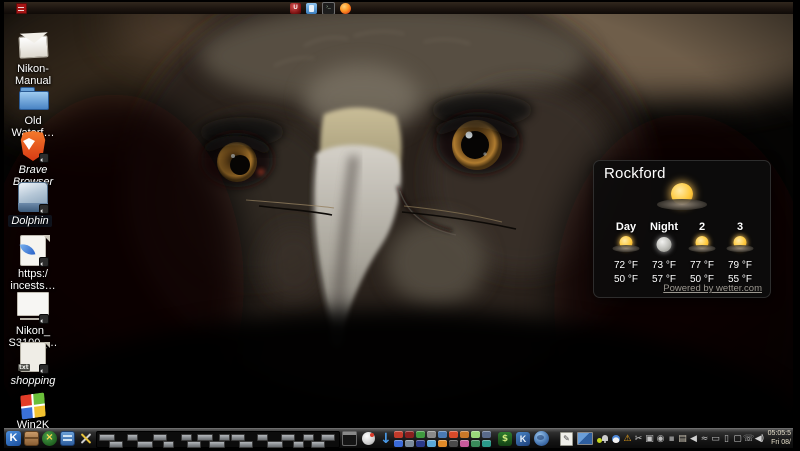 This screenshot has width=800, height=451. I want to click on panel-menu-icon, so click(21, 8).